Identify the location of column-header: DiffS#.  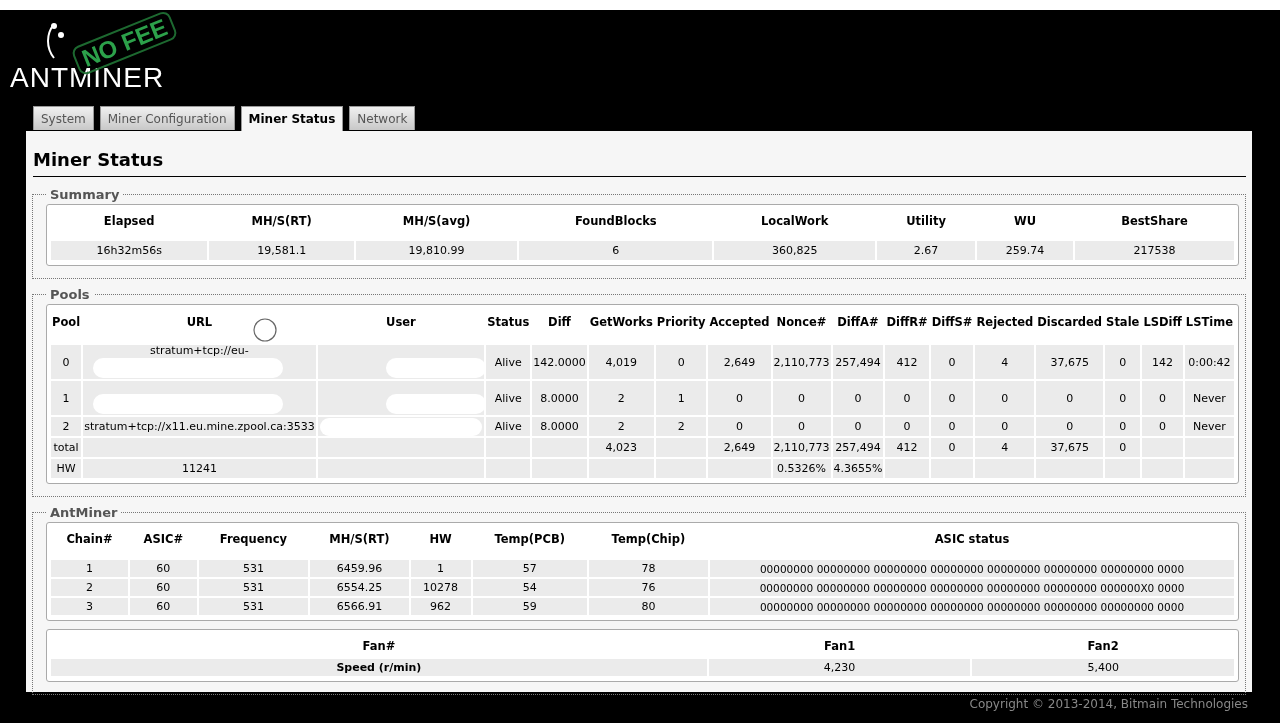
(952, 322).